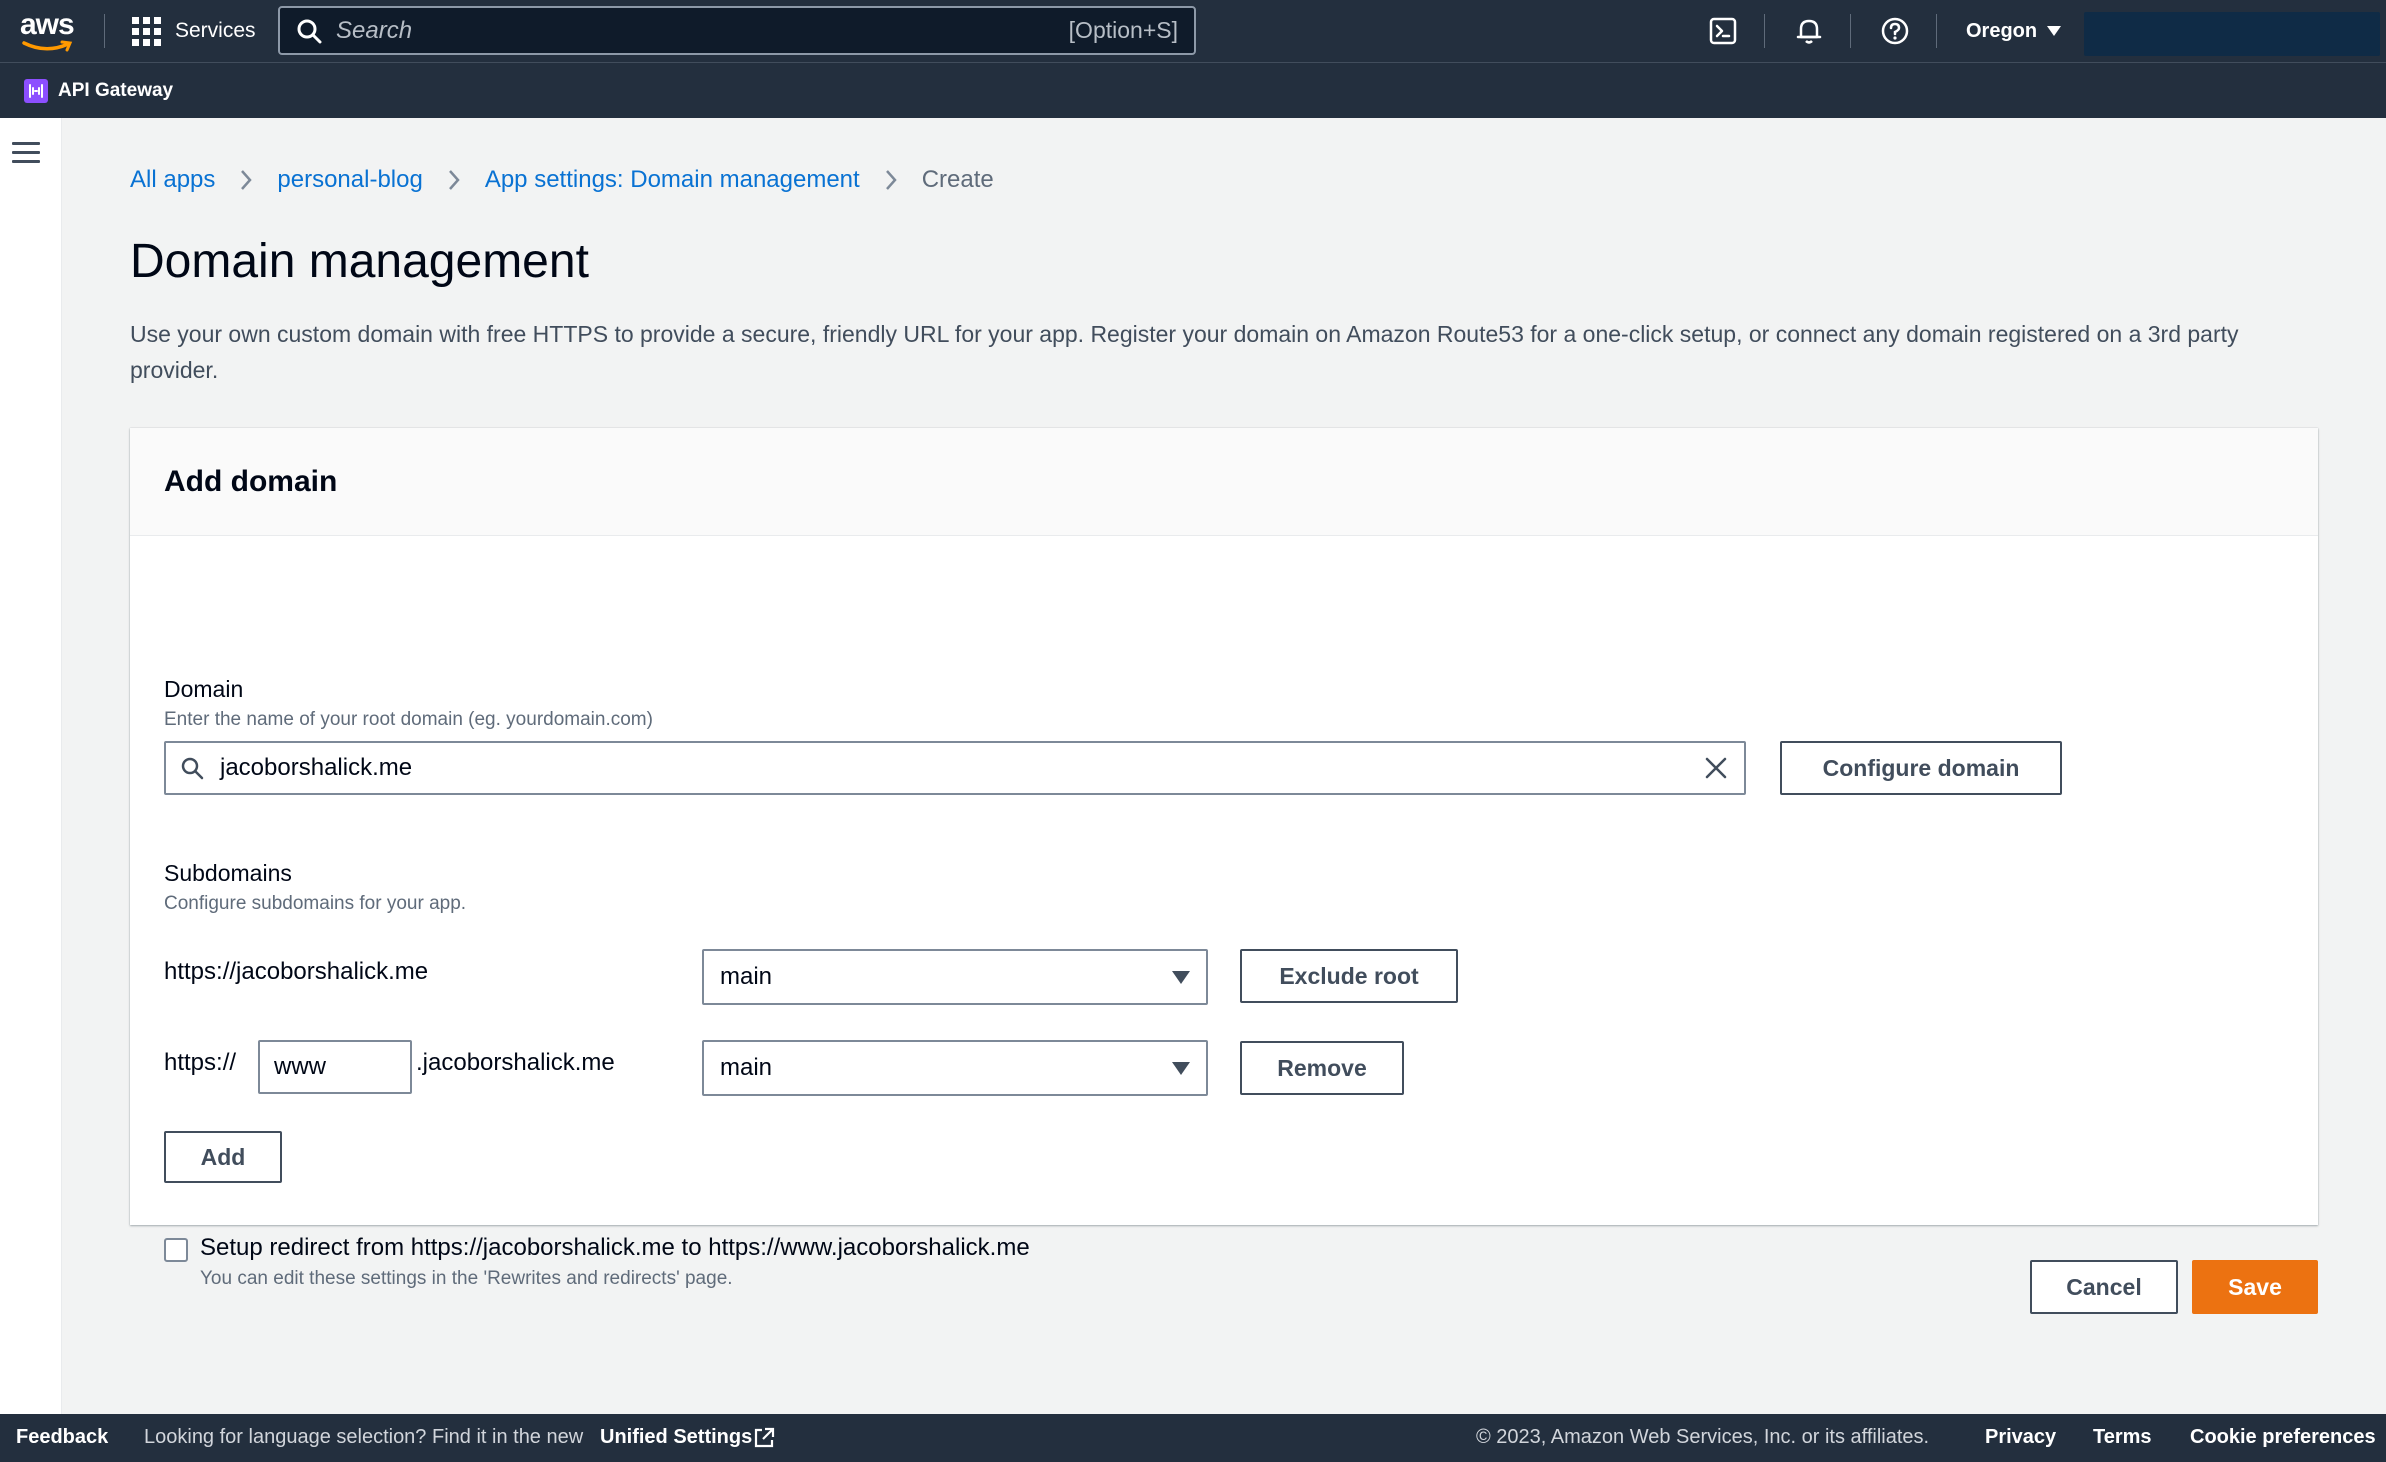 This screenshot has height=1462, width=2386. I want to click on account-menu, so click(2232, 34).